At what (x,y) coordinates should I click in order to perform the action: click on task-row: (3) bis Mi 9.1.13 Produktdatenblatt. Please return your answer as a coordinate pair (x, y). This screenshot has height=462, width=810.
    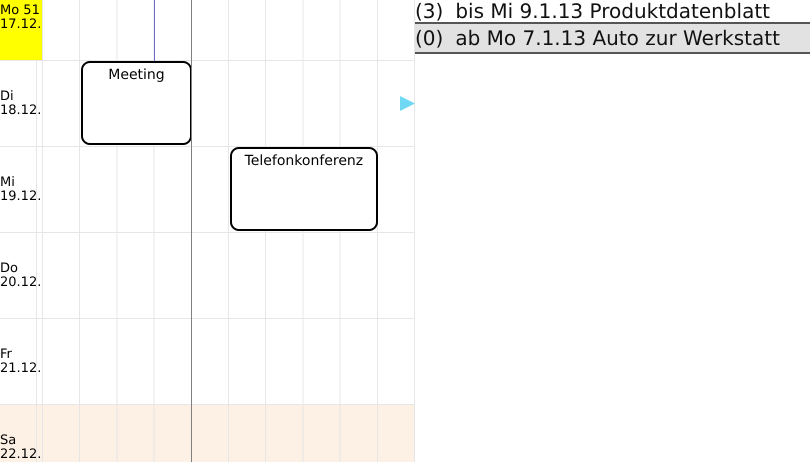
    Looking at the image, I should click on (612, 12).